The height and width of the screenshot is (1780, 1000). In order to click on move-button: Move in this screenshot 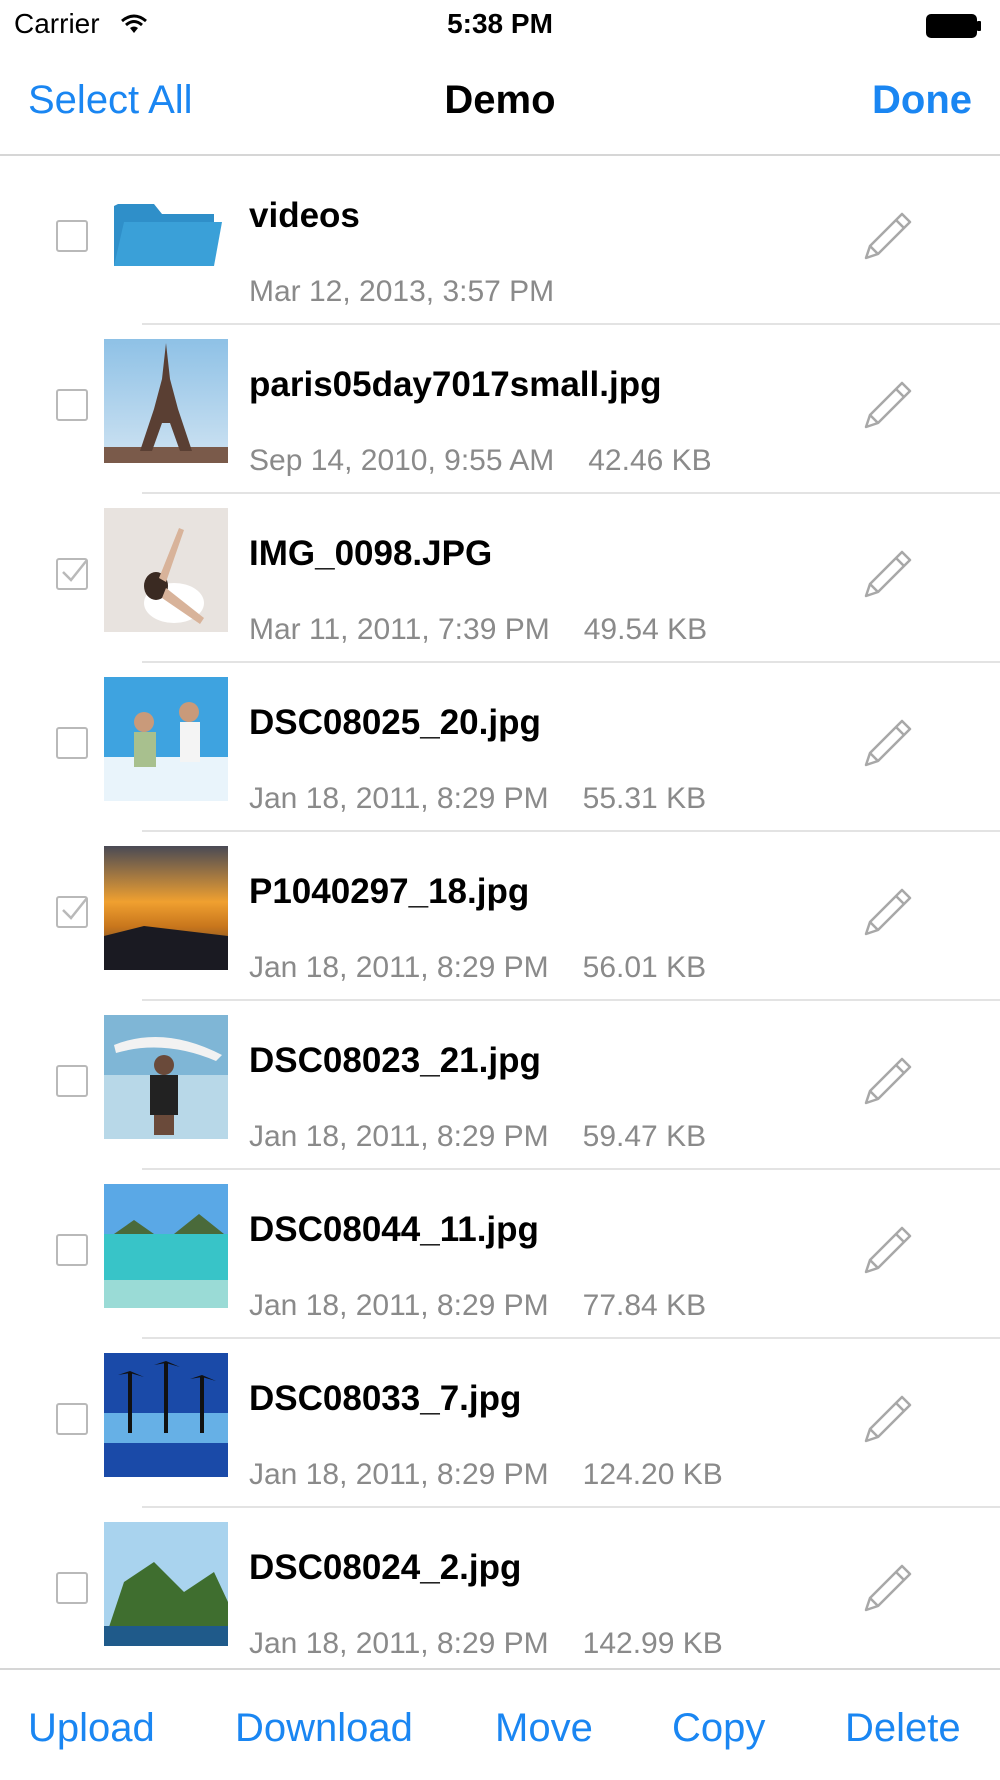, I will do `click(544, 1728)`.